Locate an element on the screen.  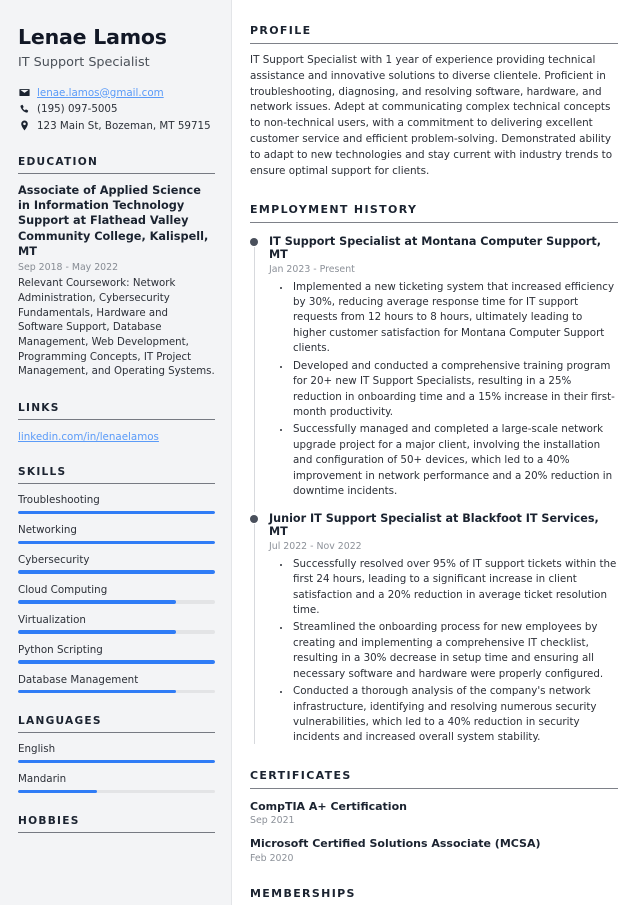
map-pin-icon is located at coordinates (24, 125).